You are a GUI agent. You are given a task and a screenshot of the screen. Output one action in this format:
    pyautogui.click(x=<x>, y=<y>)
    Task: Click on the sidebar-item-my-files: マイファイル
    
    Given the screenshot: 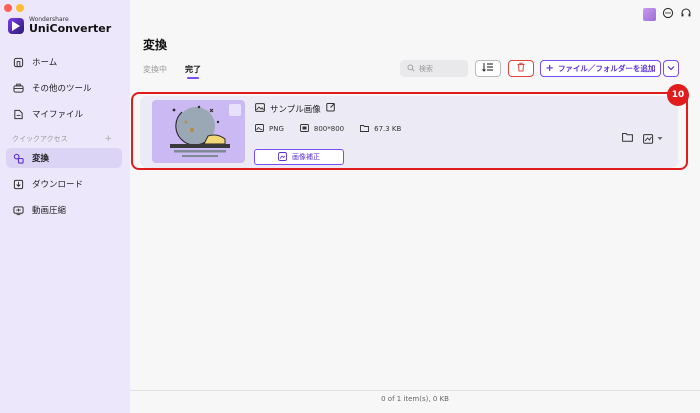 What is the action you would take?
    pyautogui.click(x=64, y=114)
    